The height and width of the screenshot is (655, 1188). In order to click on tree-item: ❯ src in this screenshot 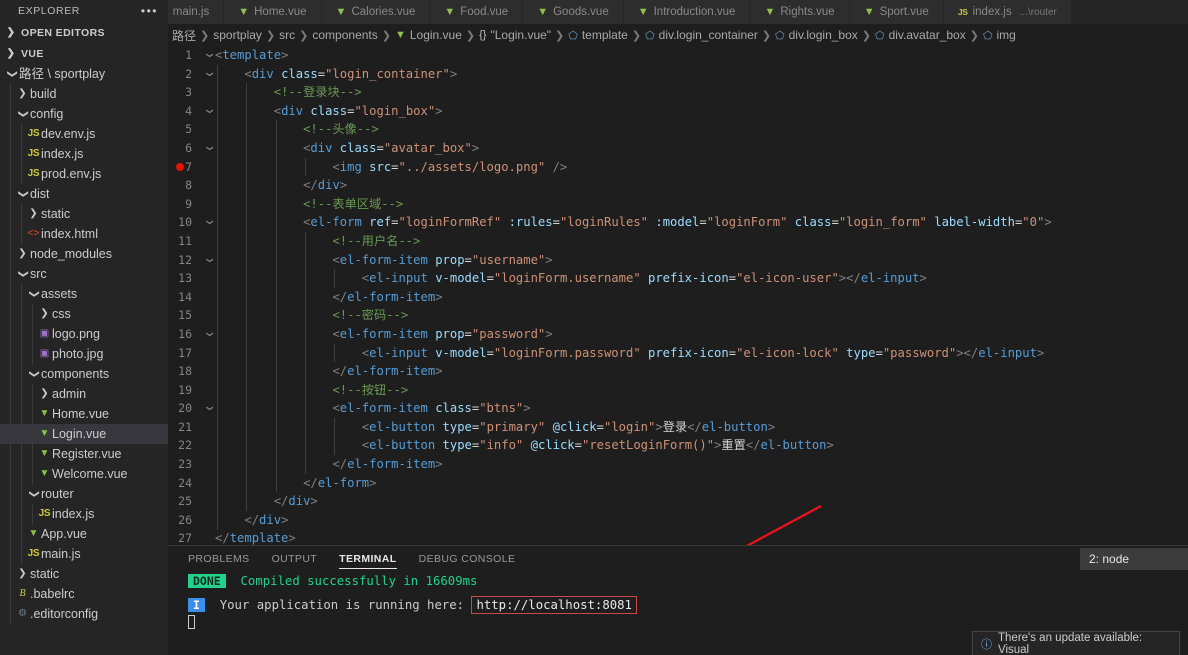, I will do `click(84, 274)`.